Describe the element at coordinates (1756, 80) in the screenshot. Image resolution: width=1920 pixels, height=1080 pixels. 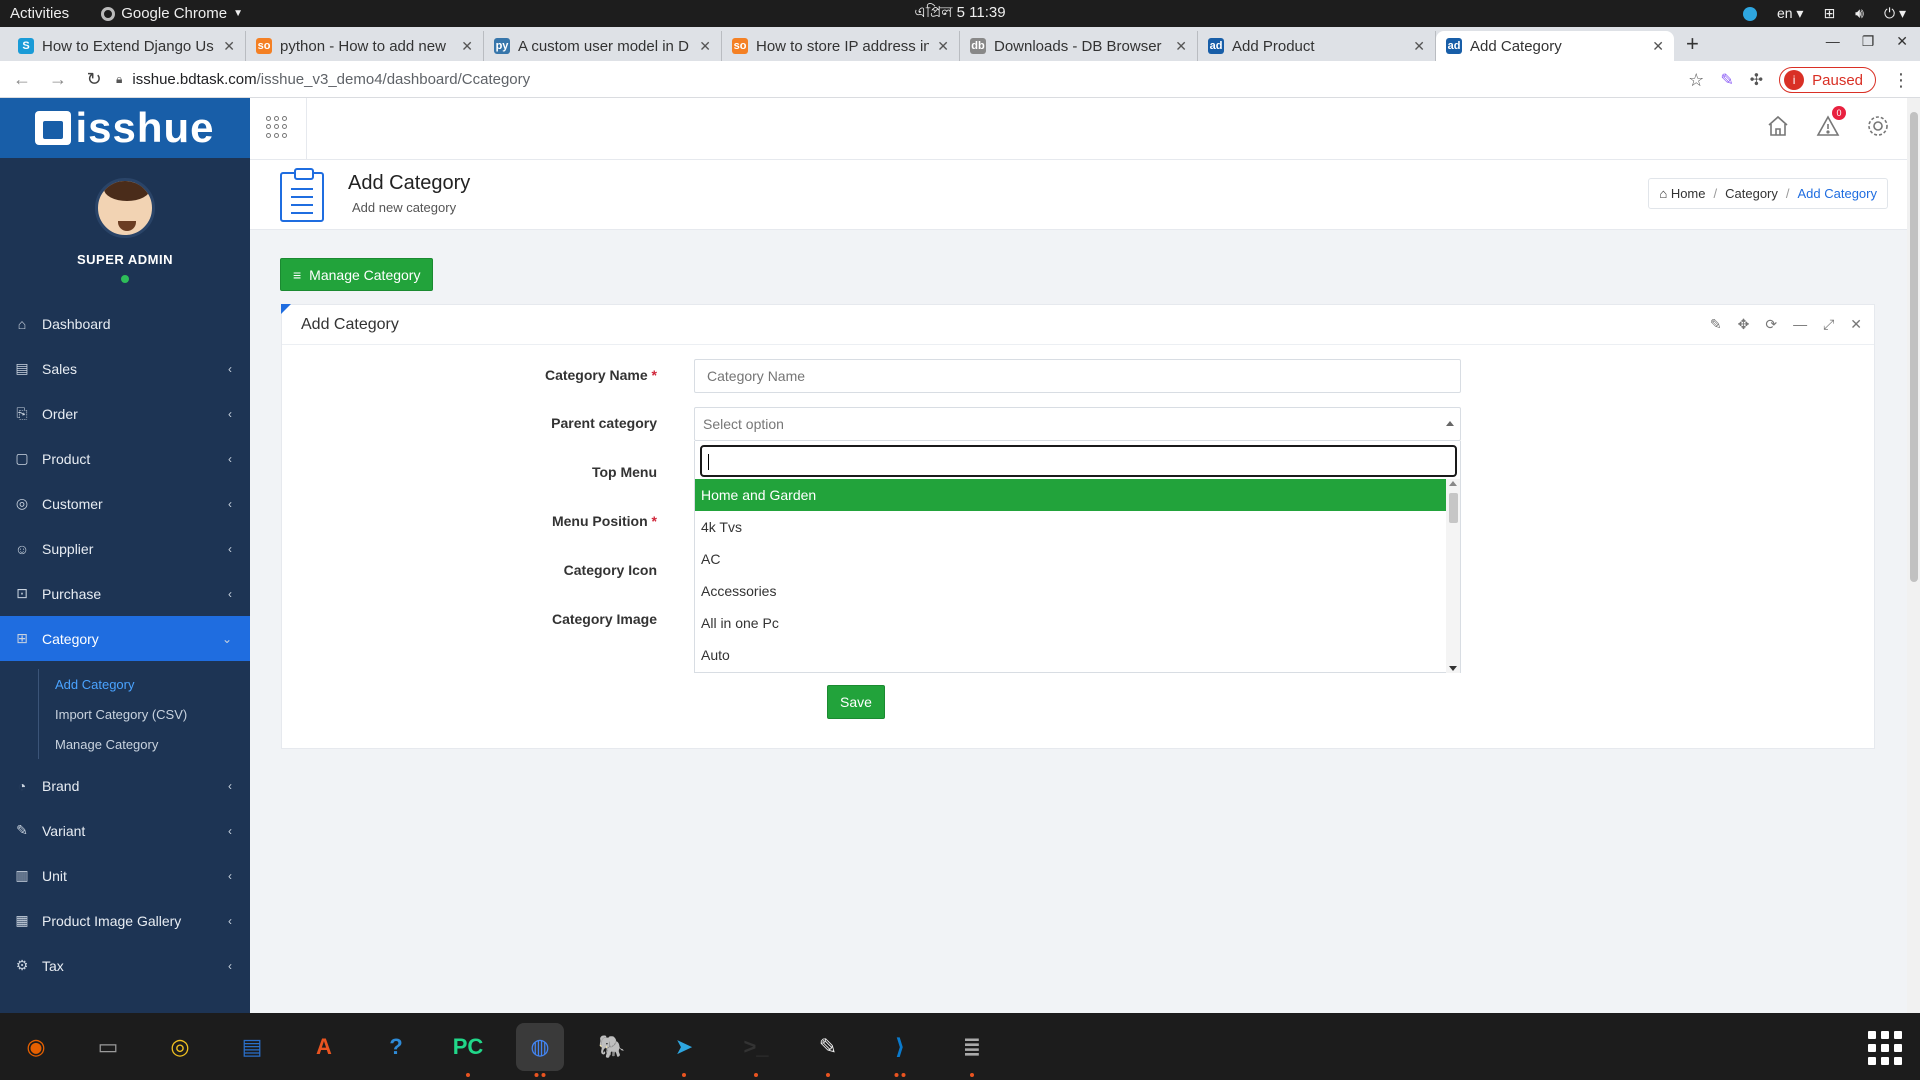
I see `puzzle-icon: ✣` at that location.